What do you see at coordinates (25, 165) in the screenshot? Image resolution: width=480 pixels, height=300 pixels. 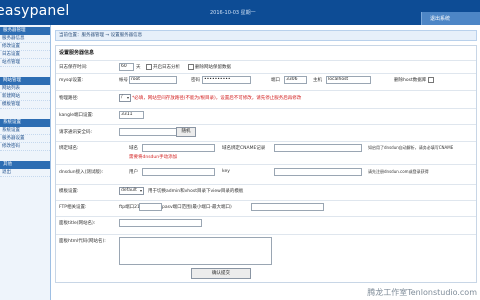 I see `sidebar-section-title: 其他` at bounding box center [25, 165].